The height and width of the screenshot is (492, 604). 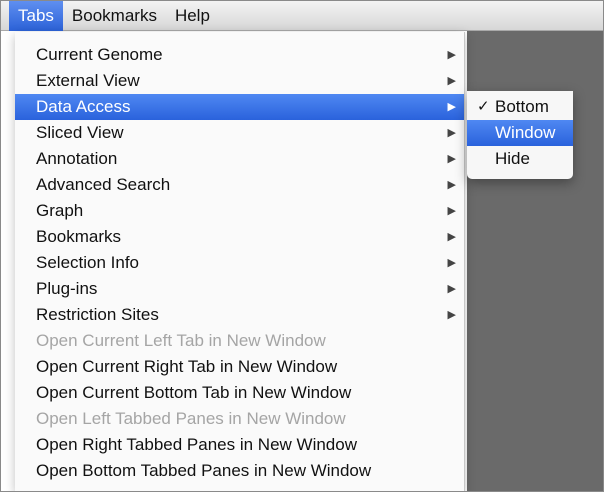 What do you see at coordinates (239, 185) in the screenshot?
I see `menu-item-advanced-search: Advanced Search ▶` at bounding box center [239, 185].